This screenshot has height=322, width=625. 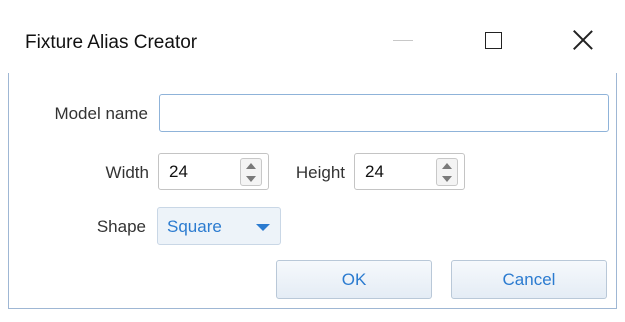 What do you see at coordinates (384, 113) in the screenshot?
I see `model-name-input` at bounding box center [384, 113].